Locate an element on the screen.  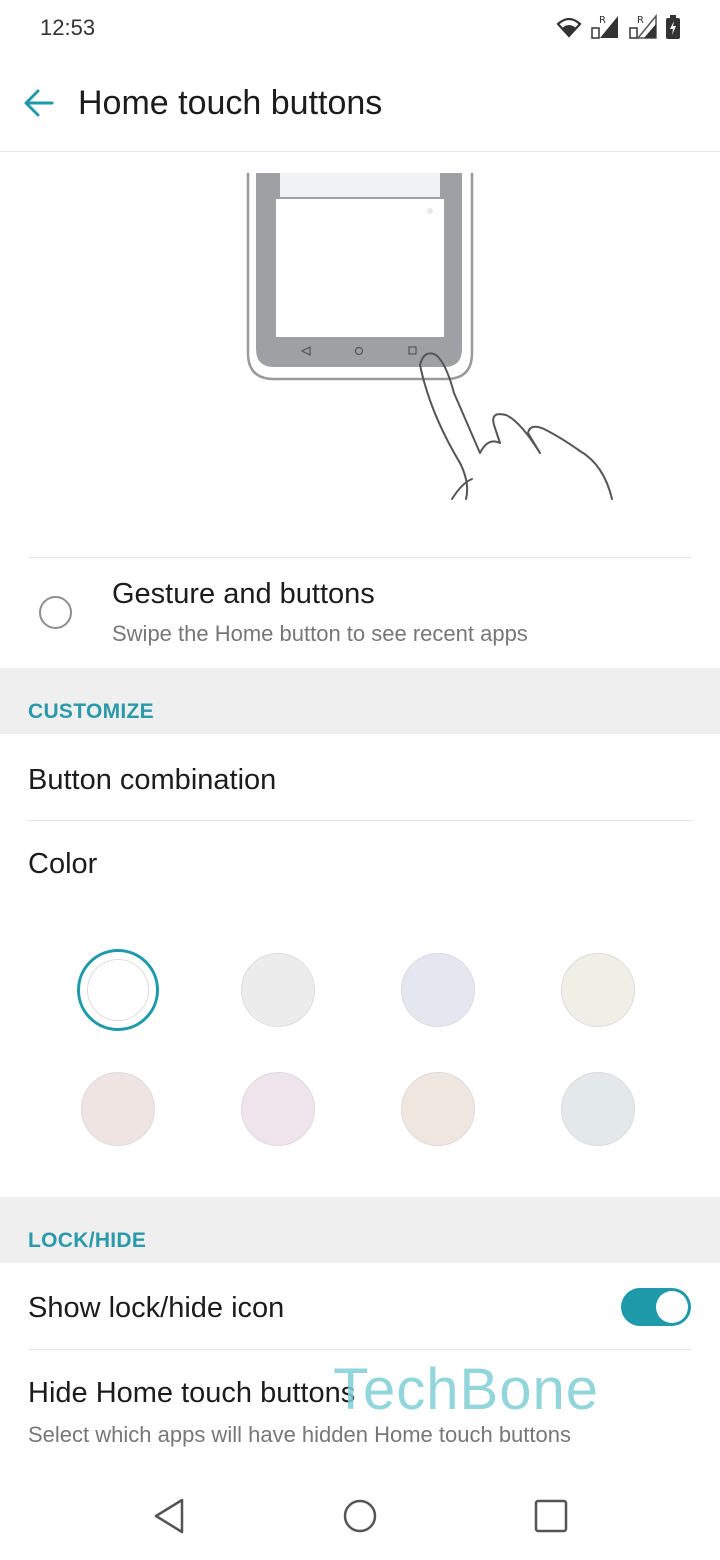
gesture-illustration is located at coordinates (429, 336).